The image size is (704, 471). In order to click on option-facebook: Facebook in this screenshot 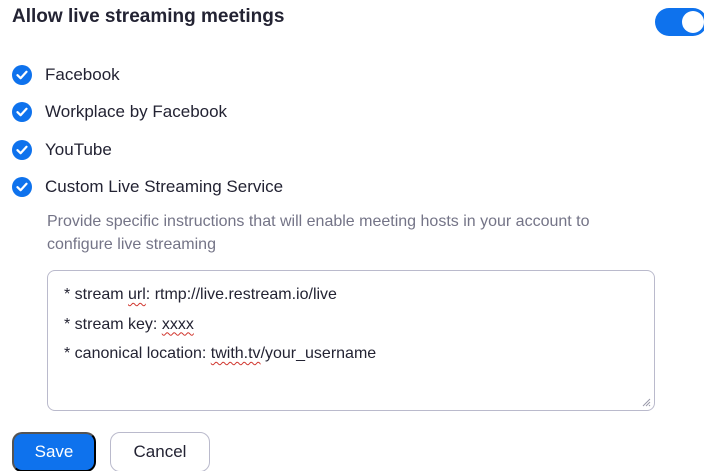, I will do `click(66, 75)`.